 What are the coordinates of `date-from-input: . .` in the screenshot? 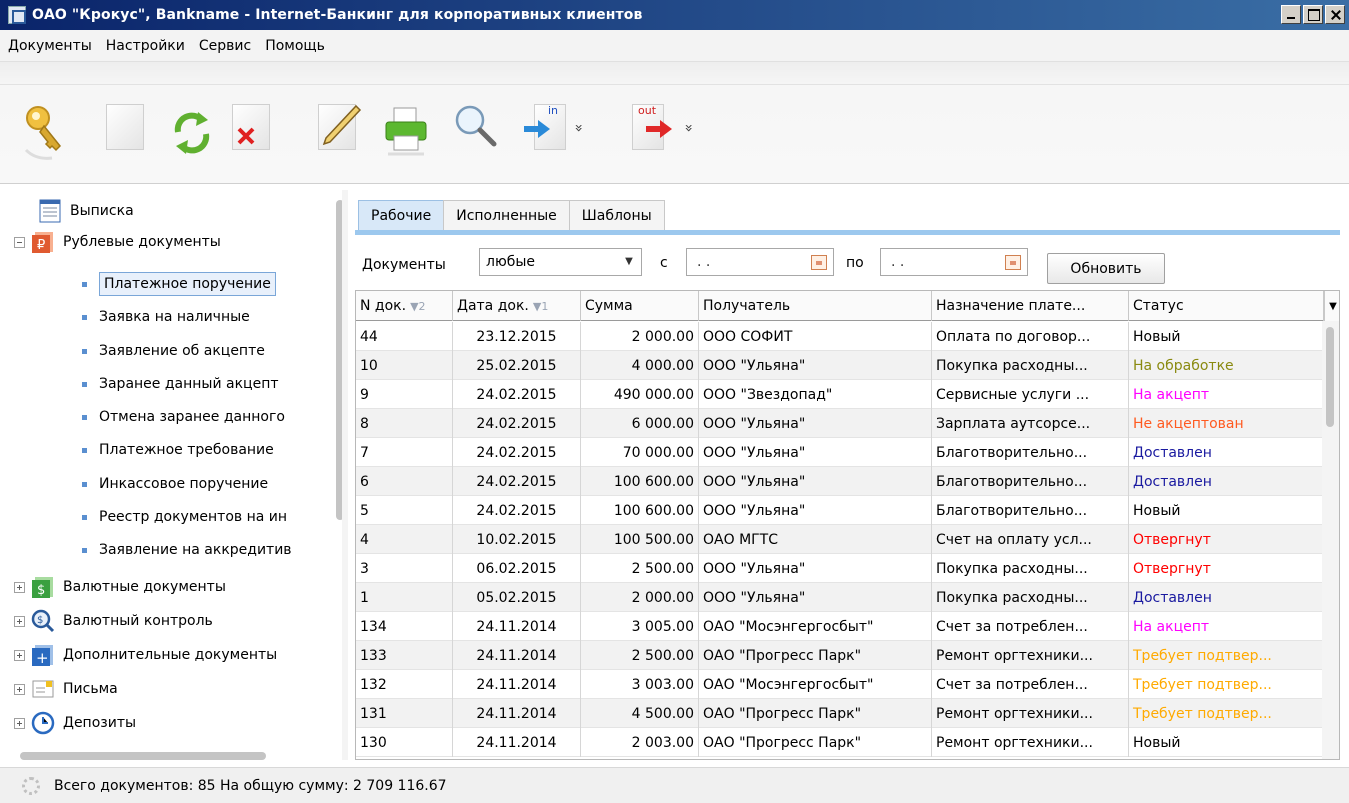 It's located at (760, 262).